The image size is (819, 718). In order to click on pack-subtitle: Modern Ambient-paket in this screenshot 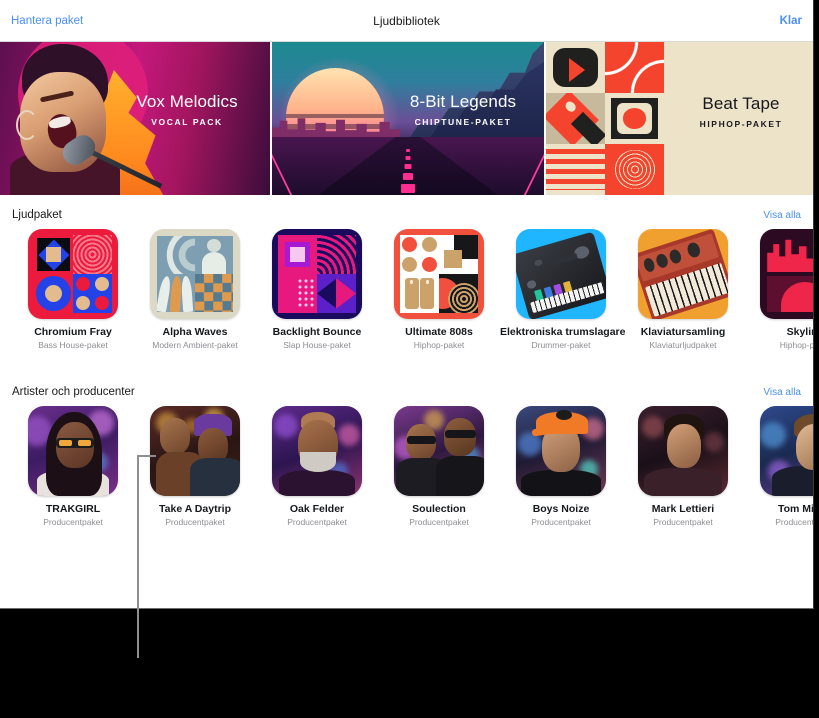, I will do `click(195, 345)`.